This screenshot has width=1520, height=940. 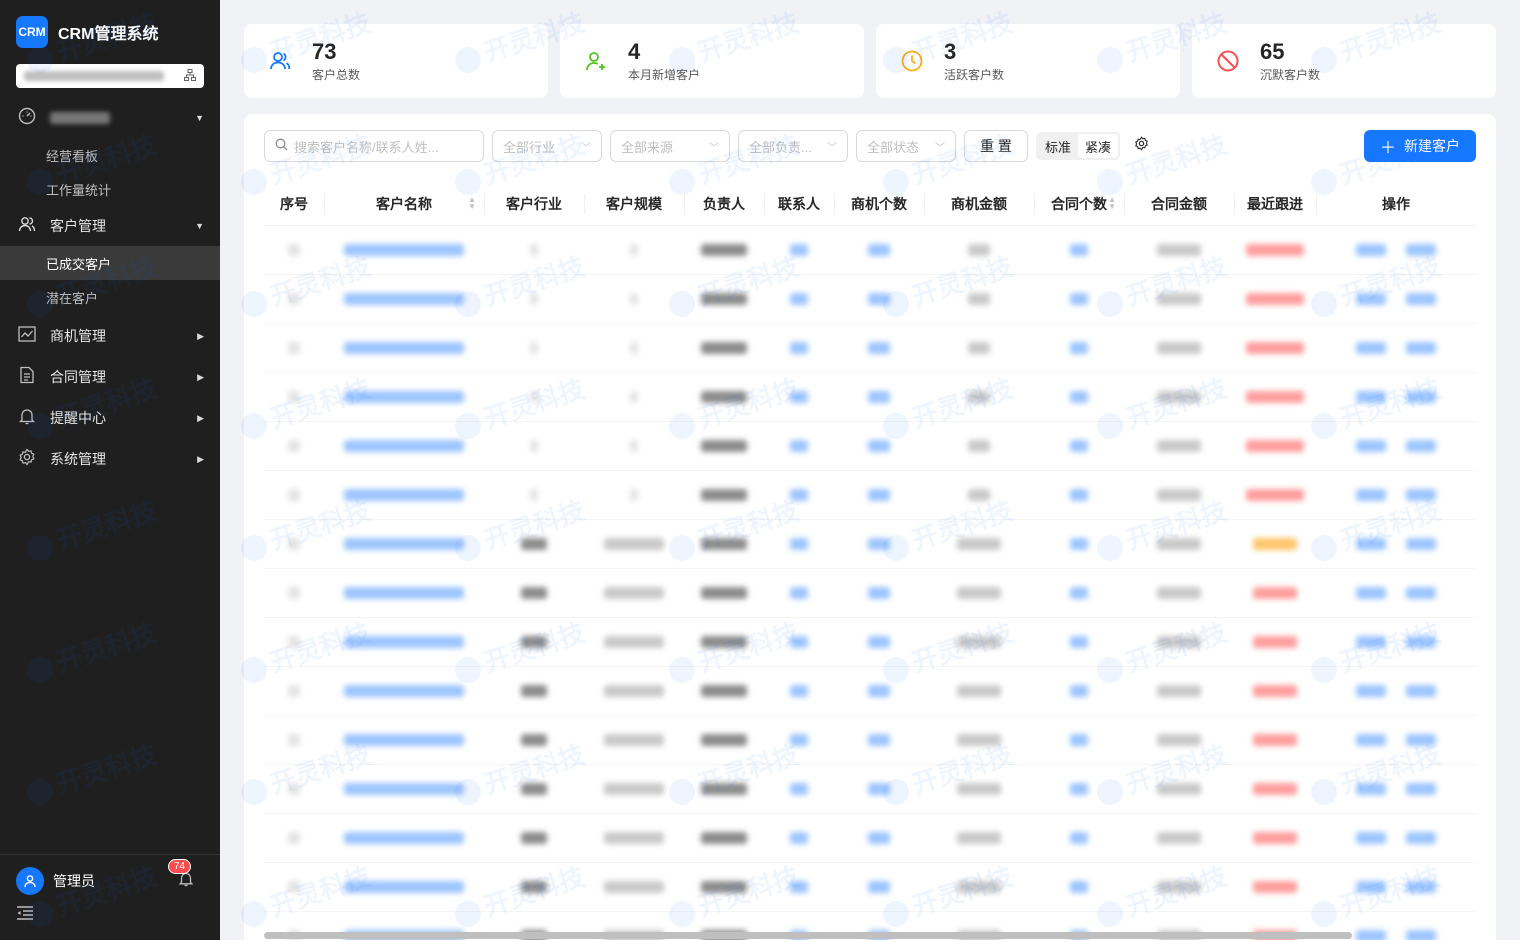 I want to click on source-filter: 全部来源 ﹀, so click(x=670, y=146).